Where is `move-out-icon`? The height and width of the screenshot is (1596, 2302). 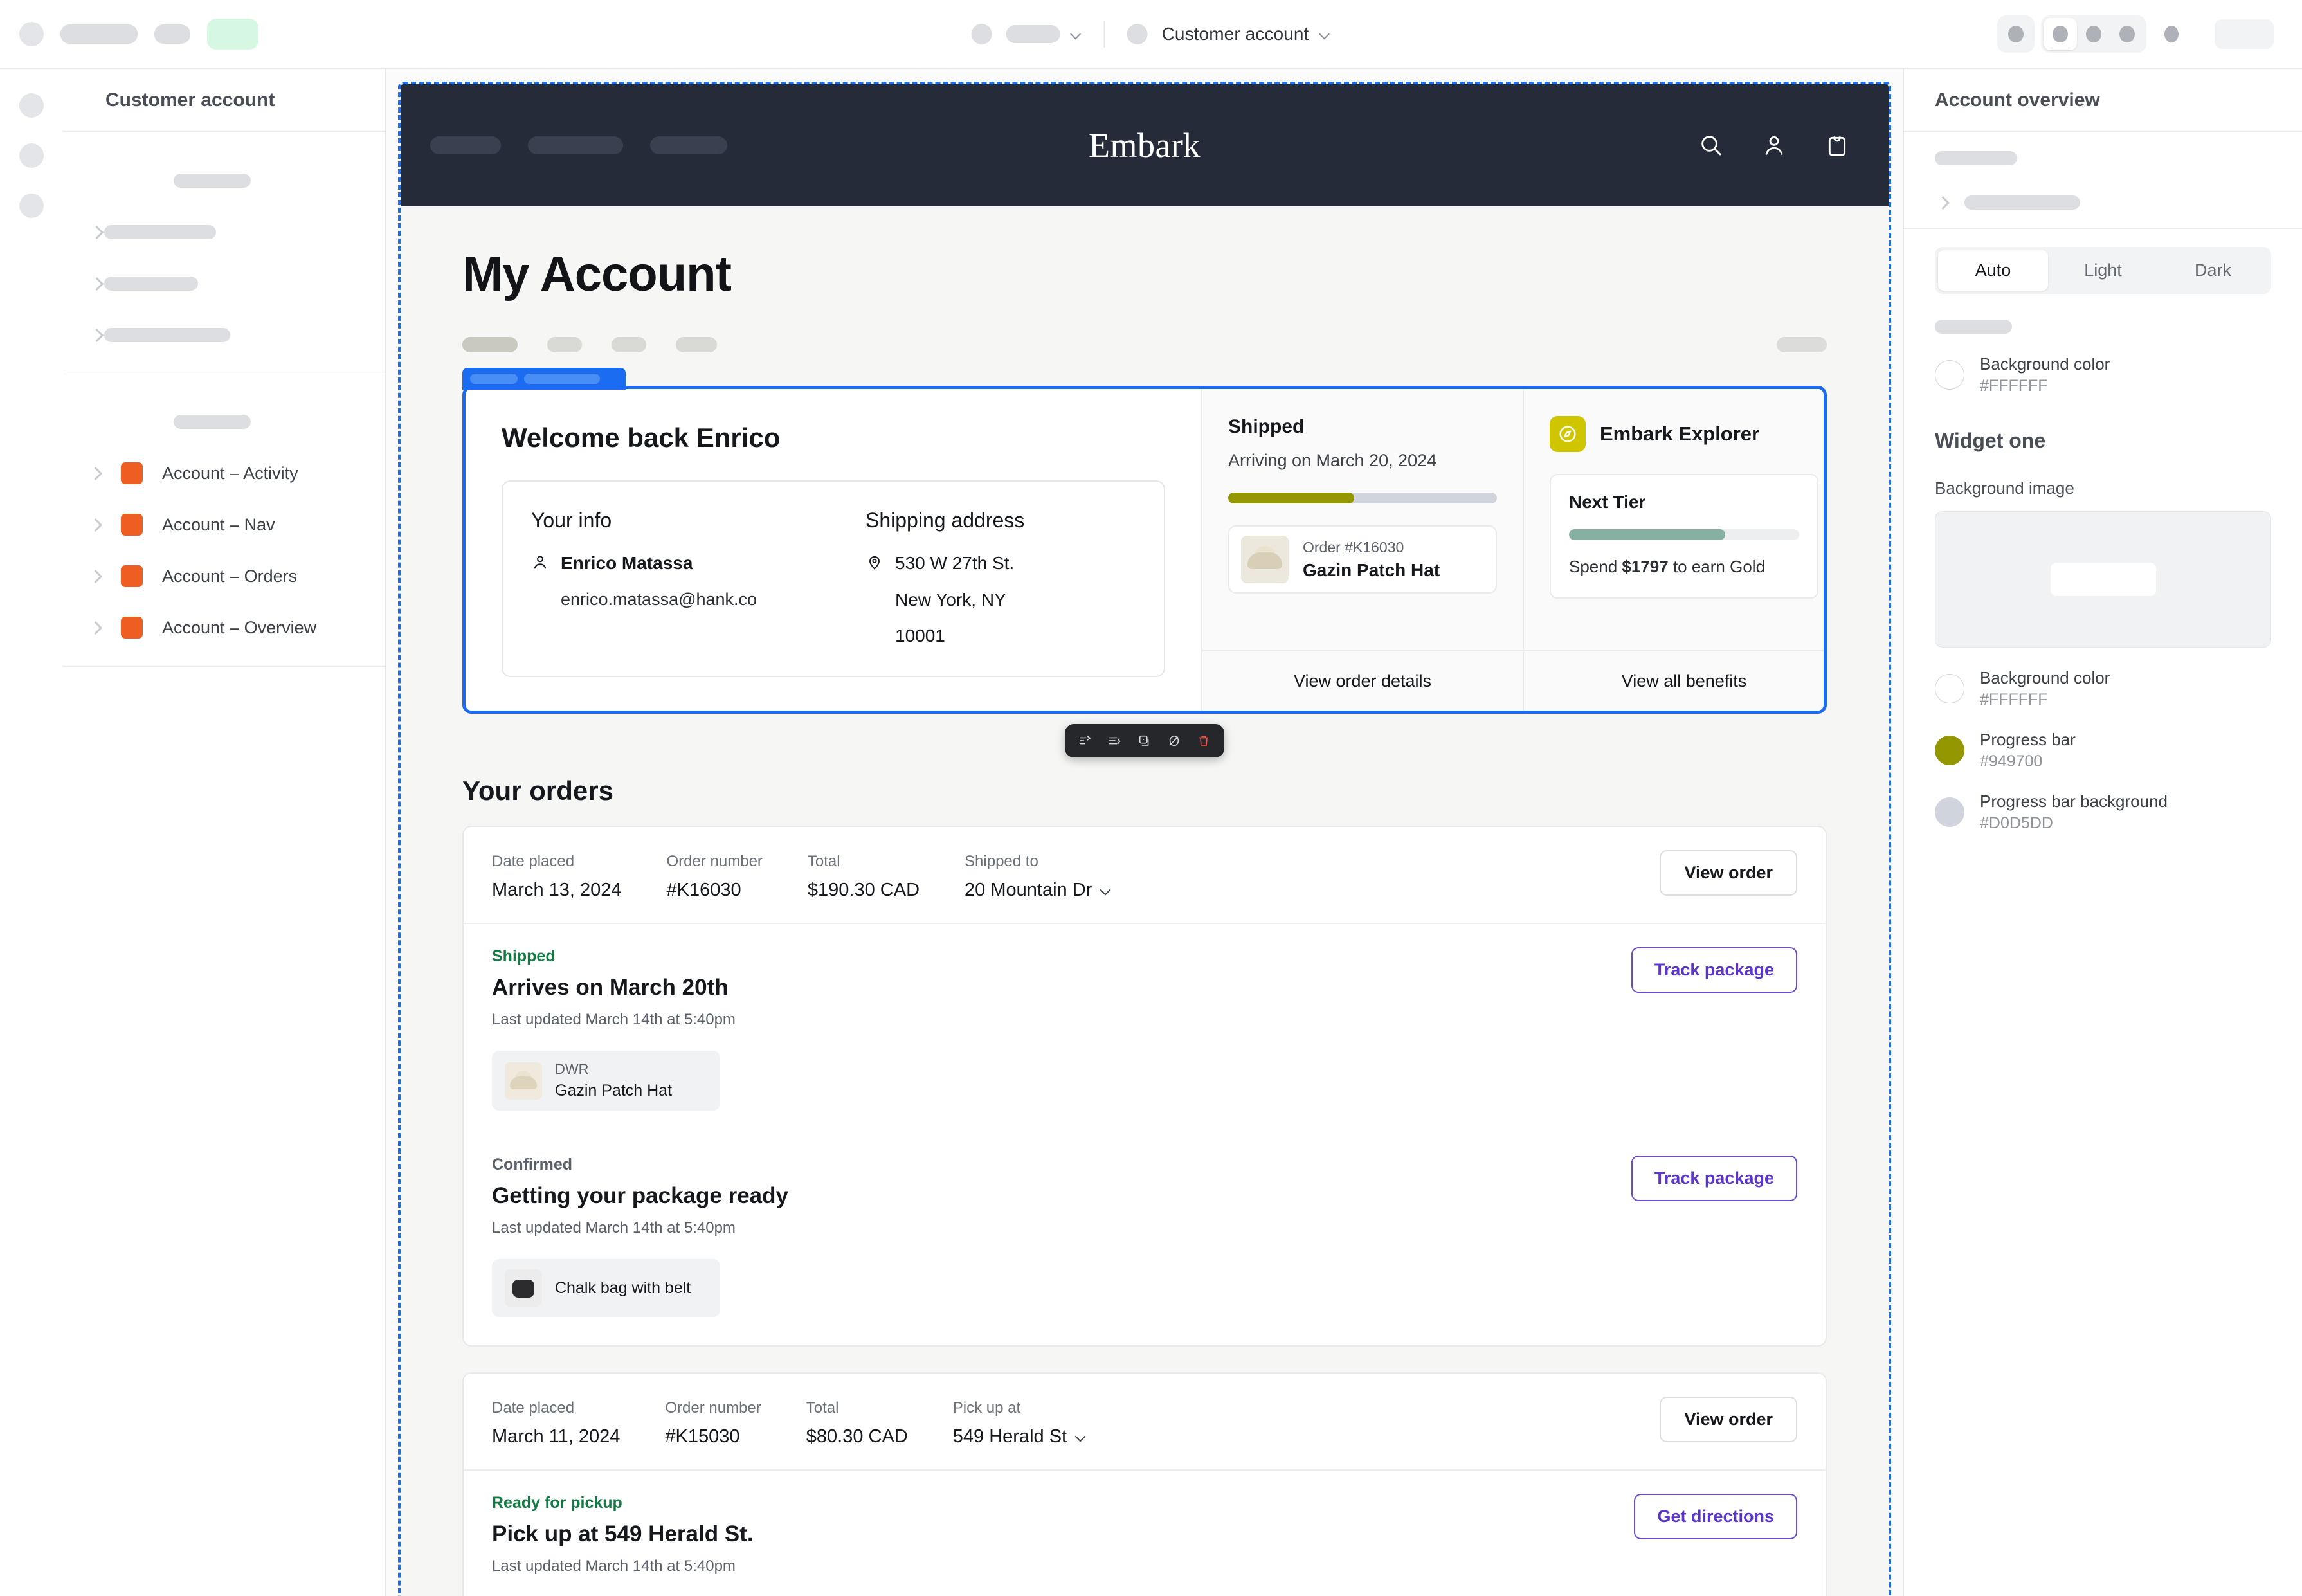 move-out-icon is located at coordinates (1085, 740).